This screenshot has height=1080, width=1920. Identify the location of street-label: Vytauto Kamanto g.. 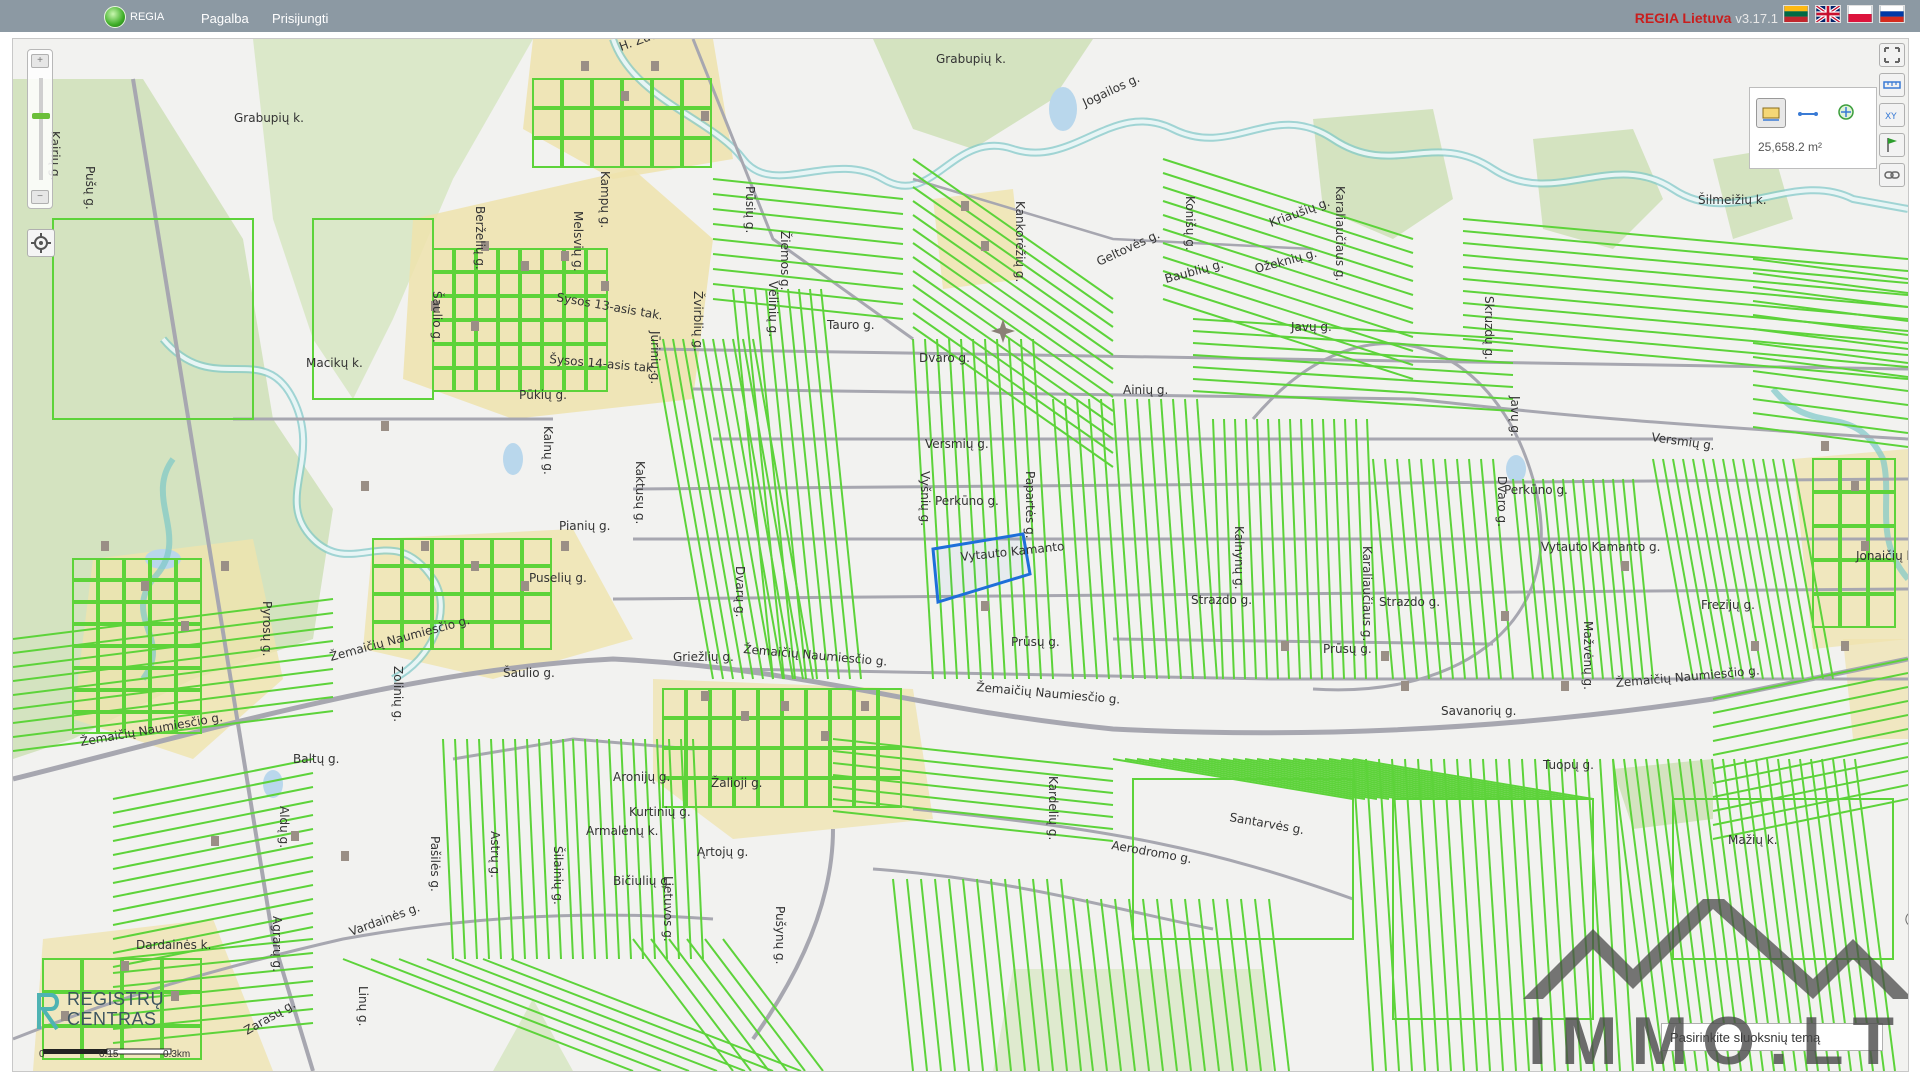
(1600, 547).